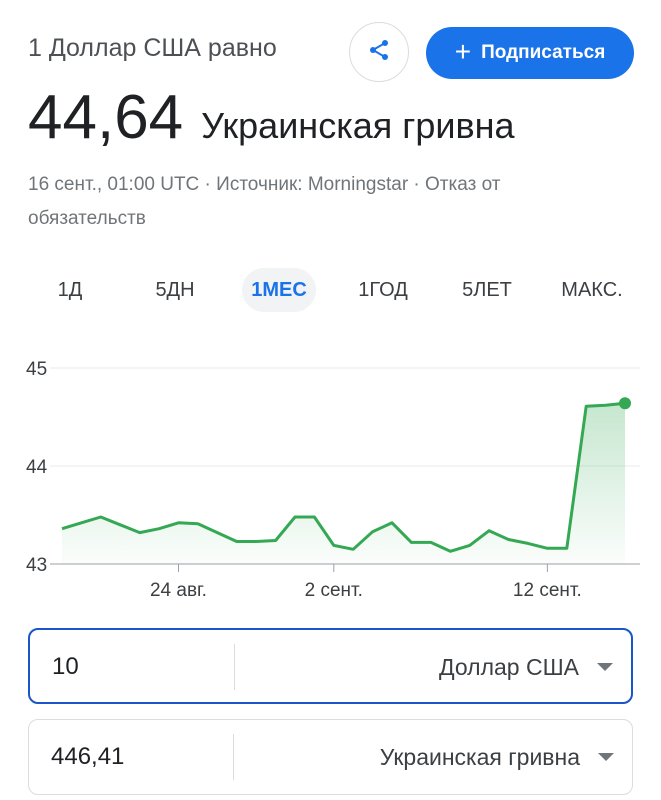 Image resolution: width=661 pixels, height=800 pixels. I want to click on to-currency-select: Украинская гривна, so click(497, 757).